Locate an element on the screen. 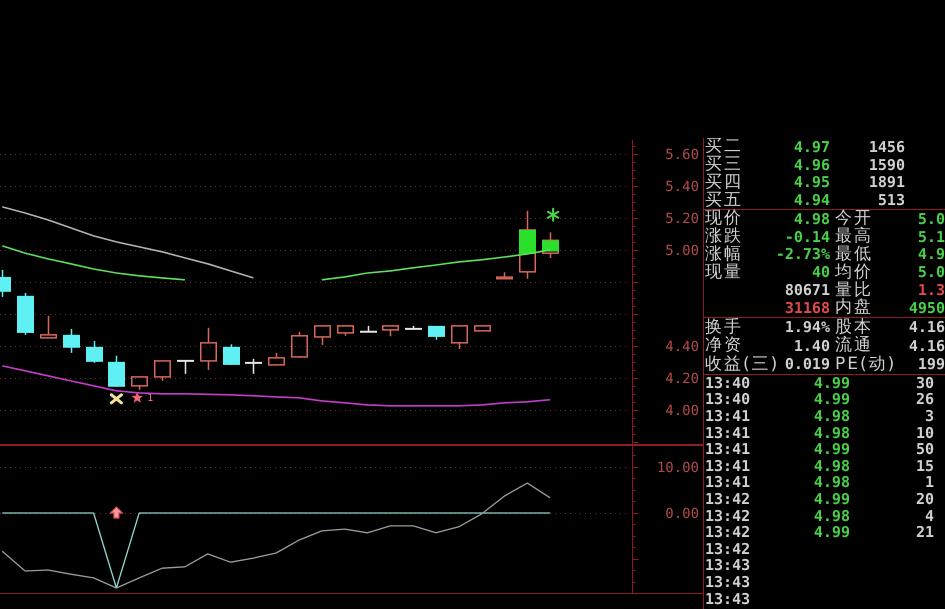 The height and width of the screenshot is (609, 945). star-marker-icon is located at coordinates (137, 397).